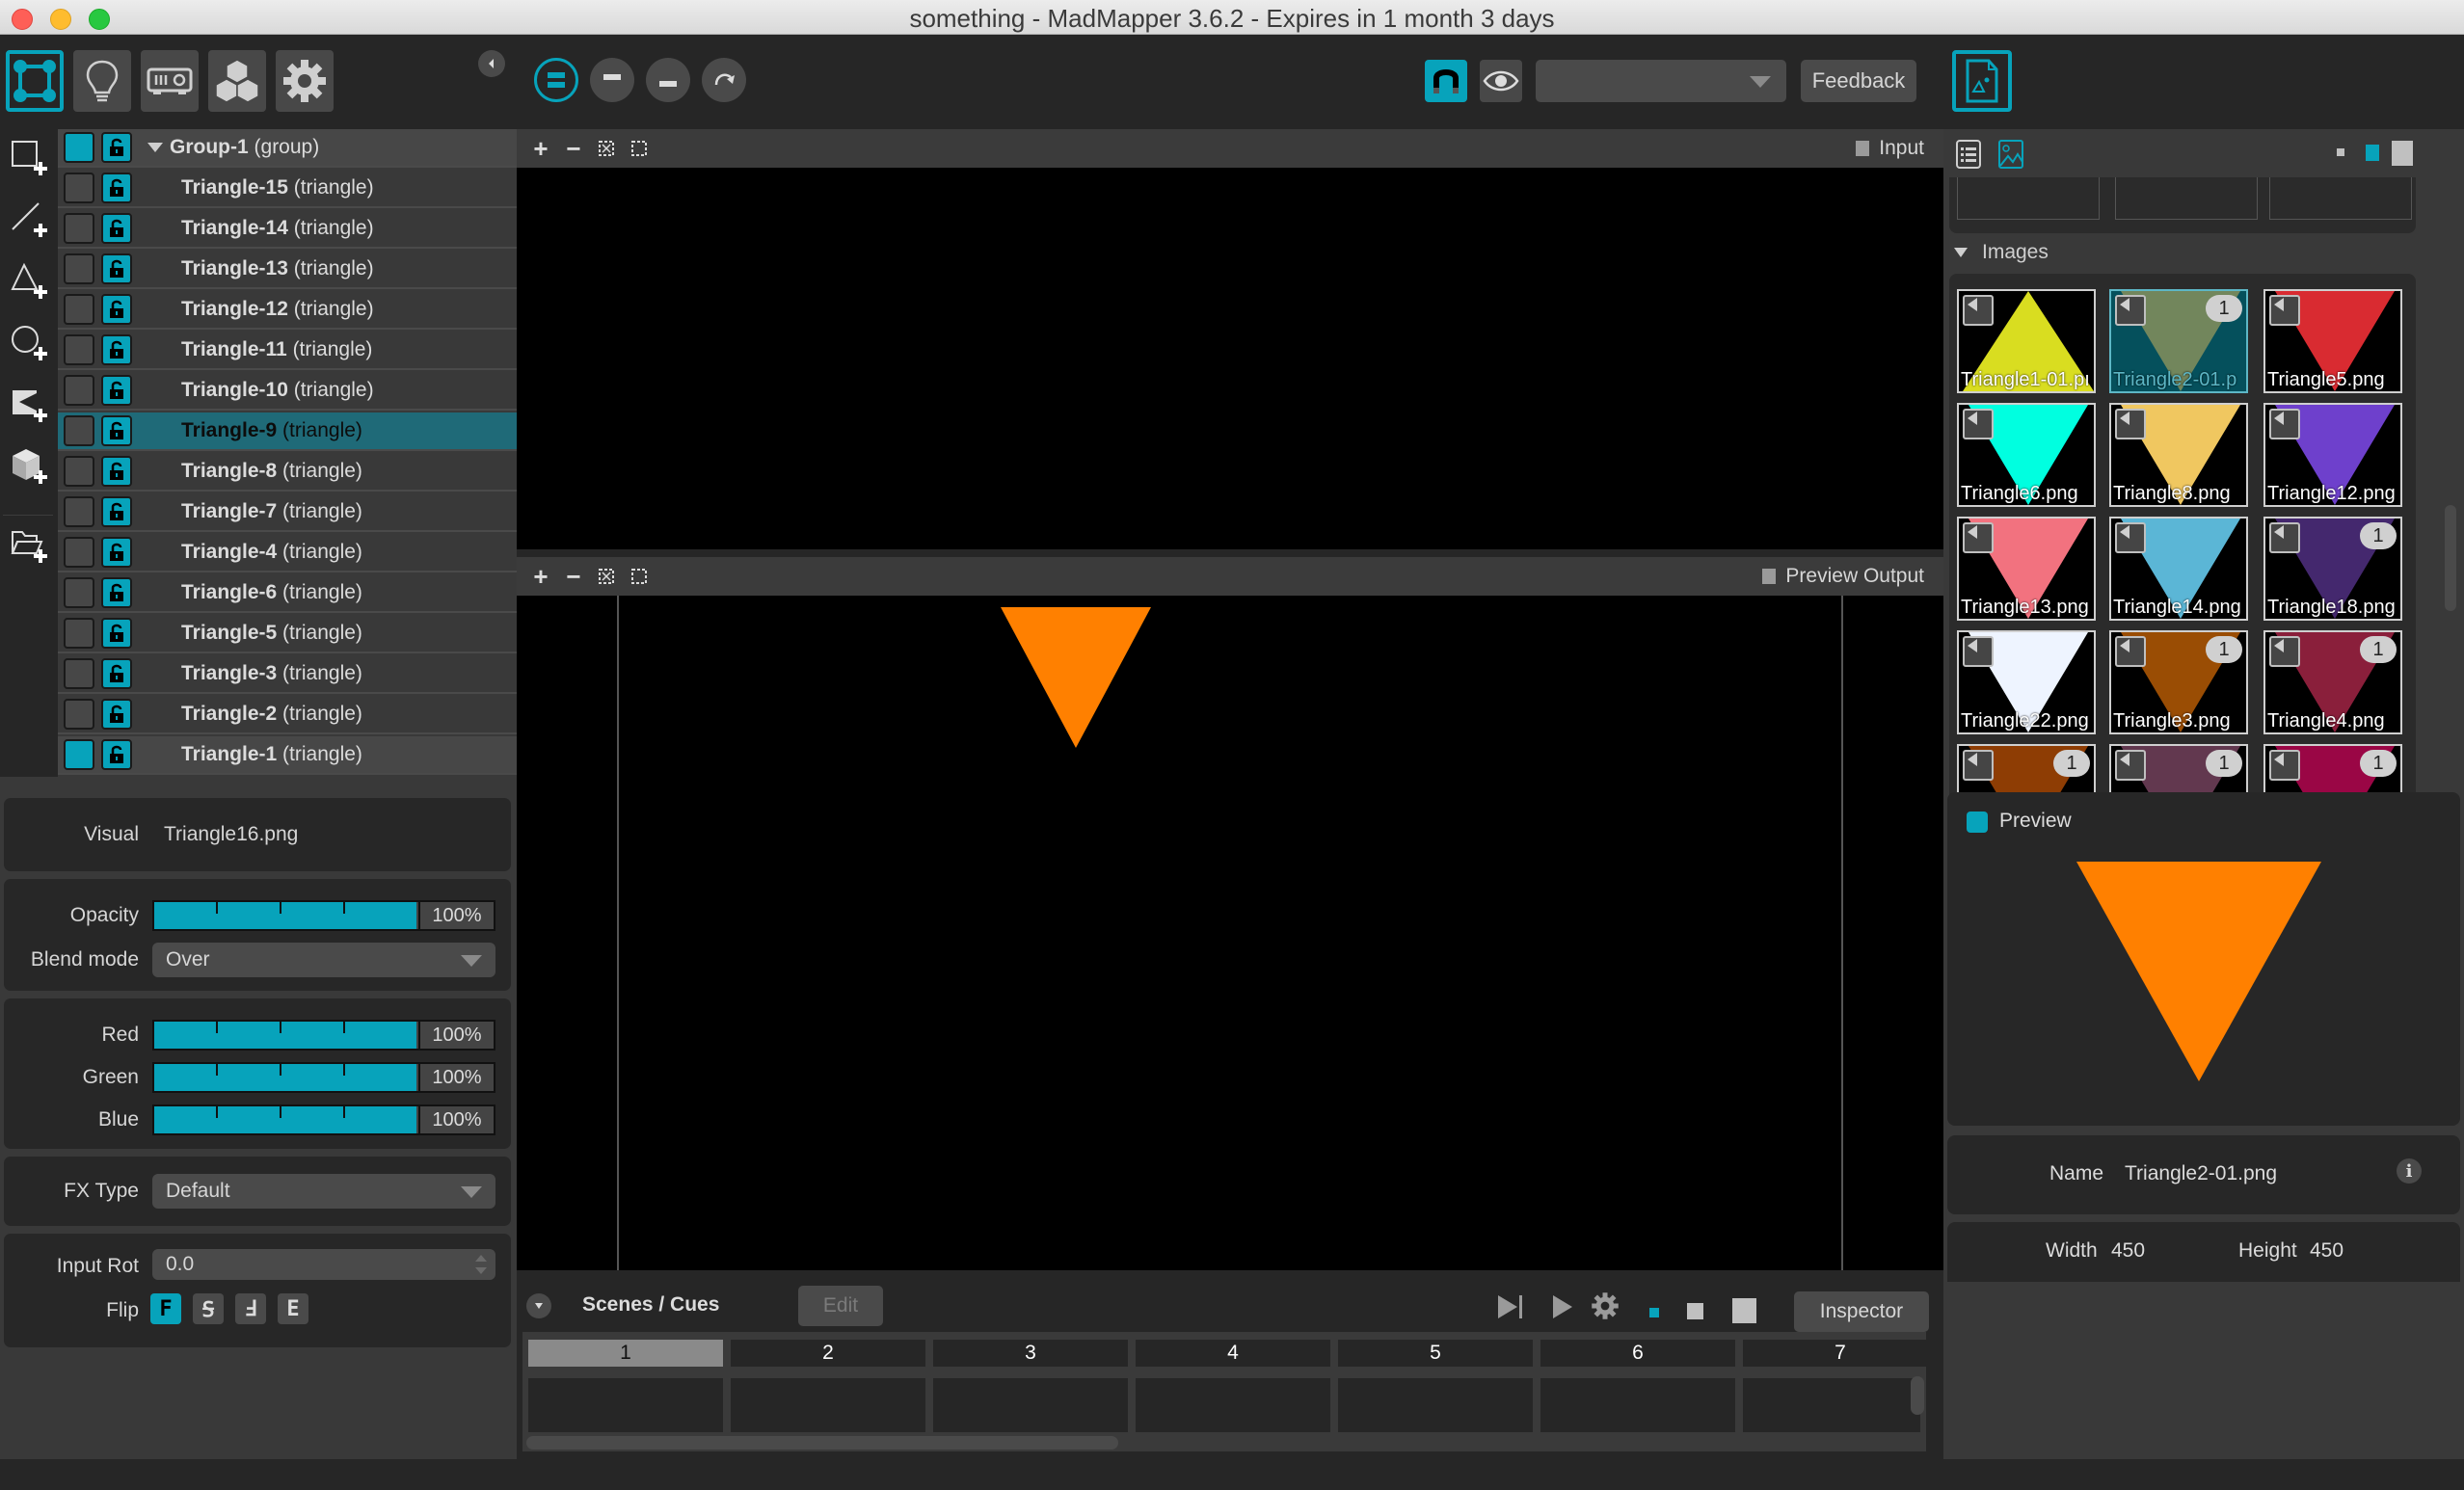 This screenshot has width=2464, height=1490. Describe the element at coordinates (2001, 252) in the screenshot. I see `images-section-header: Images` at that location.